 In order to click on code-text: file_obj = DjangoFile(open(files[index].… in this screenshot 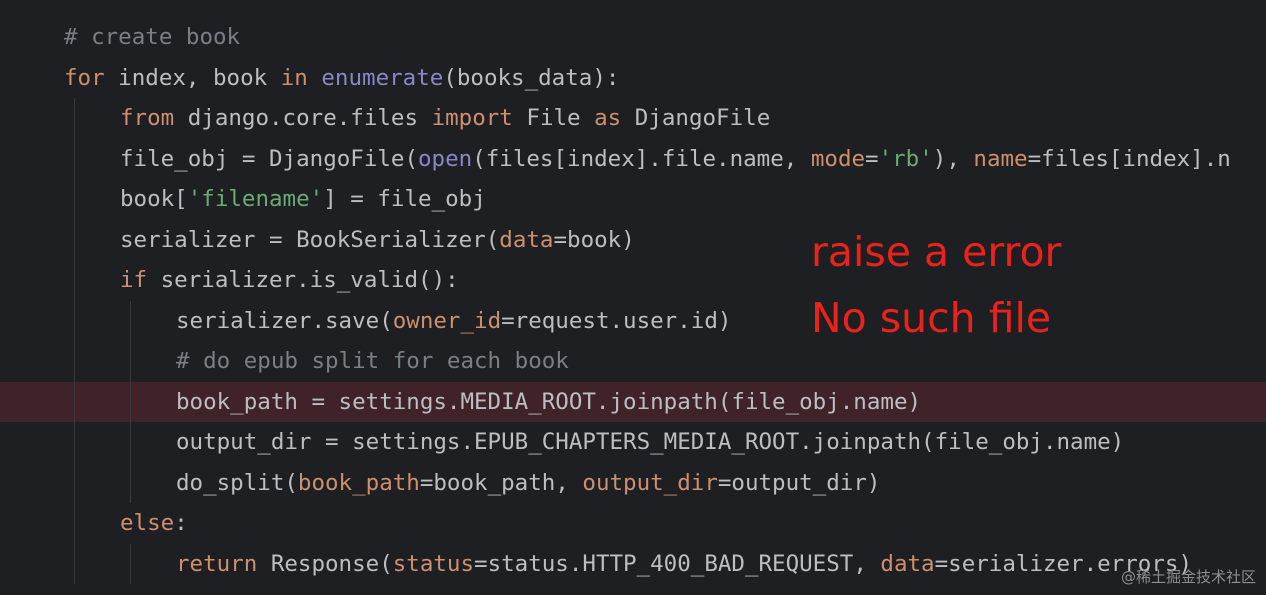, I will do `click(675, 159)`.